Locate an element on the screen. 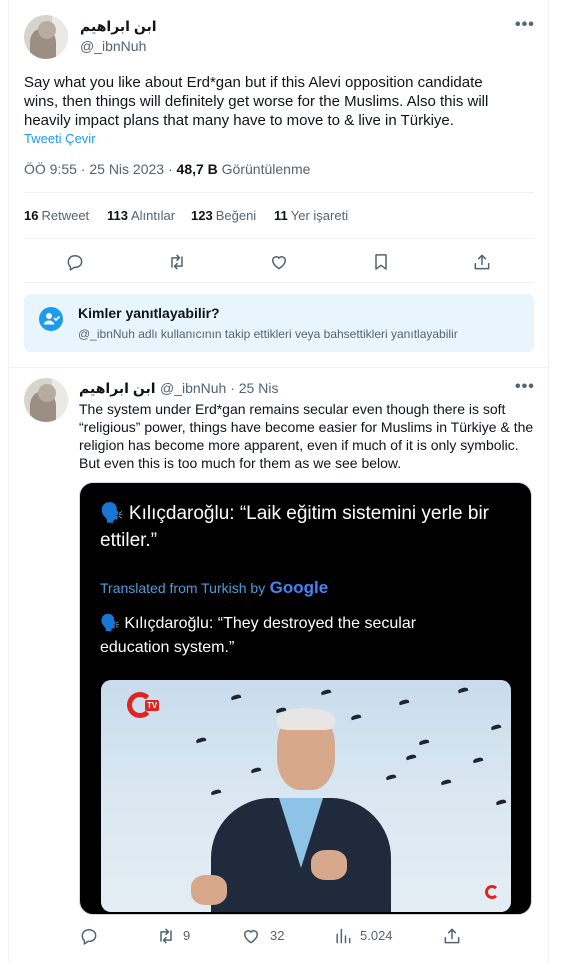  retweets-stat: 16 Retweet is located at coordinates (56, 215).